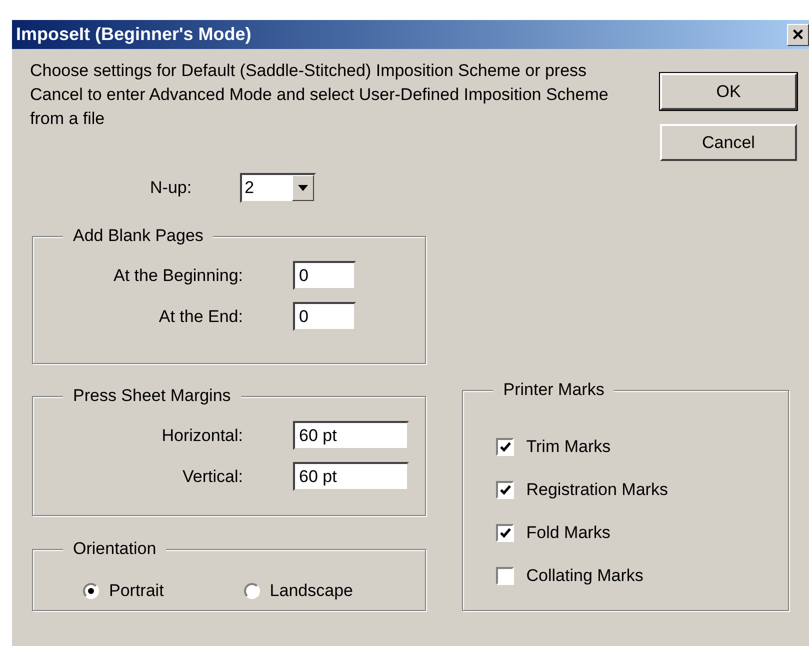  Describe the element at coordinates (171, 188) in the screenshot. I see `n-up-label: N-up:` at that location.